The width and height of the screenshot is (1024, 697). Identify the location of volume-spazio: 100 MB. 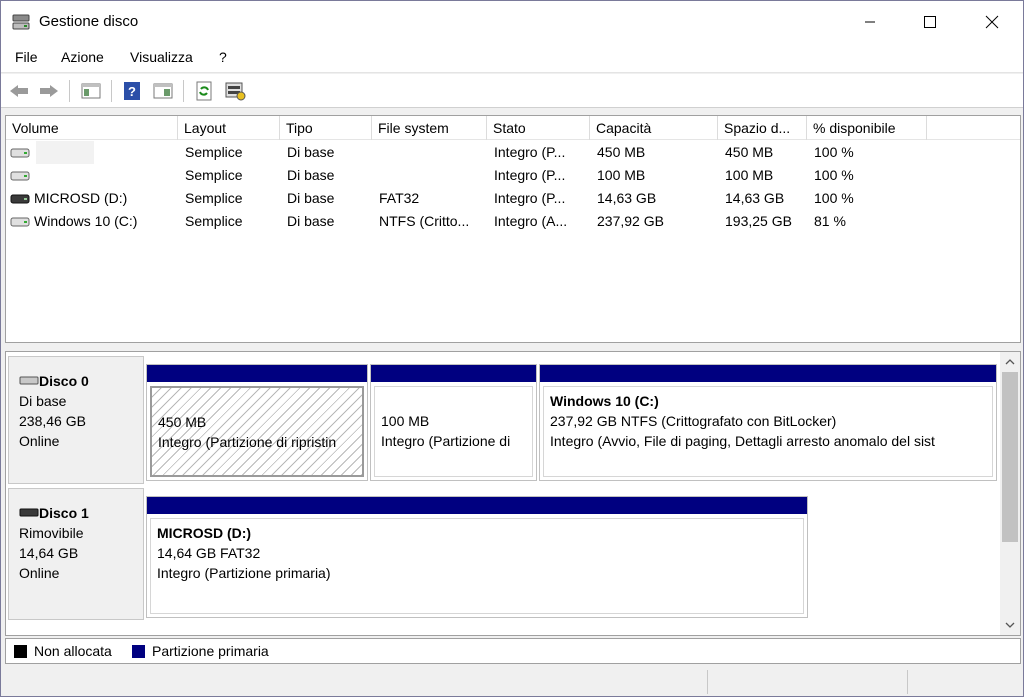
(749, 175).